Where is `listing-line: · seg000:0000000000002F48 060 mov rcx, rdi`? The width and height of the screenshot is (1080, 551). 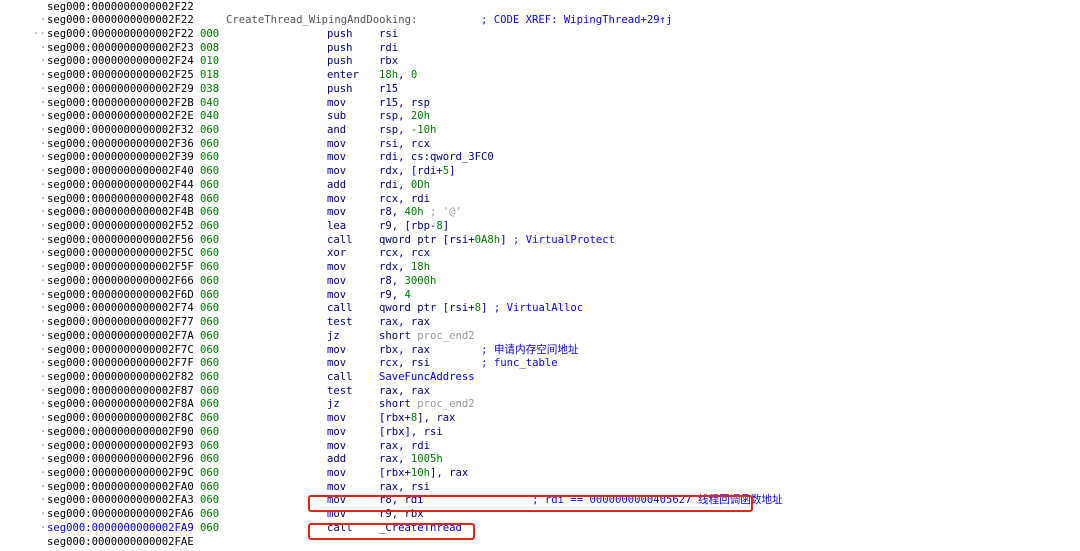
listing-line: · seg000:0000000000002F48 060 mov rcx, rdi is located at coordinates (540, 200).